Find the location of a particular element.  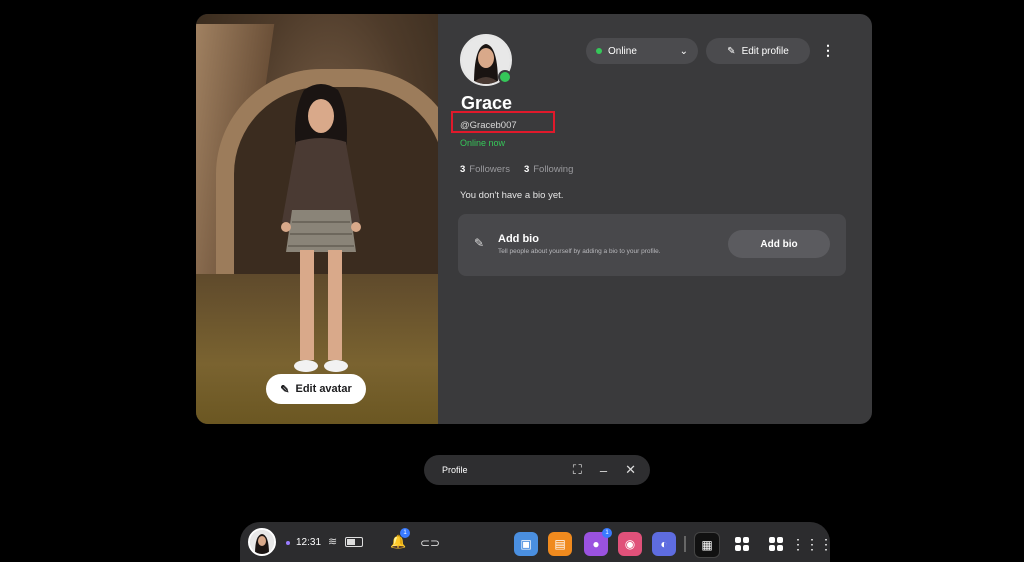

edit-note-icon: ✎ is located at coordinates (479, 243).